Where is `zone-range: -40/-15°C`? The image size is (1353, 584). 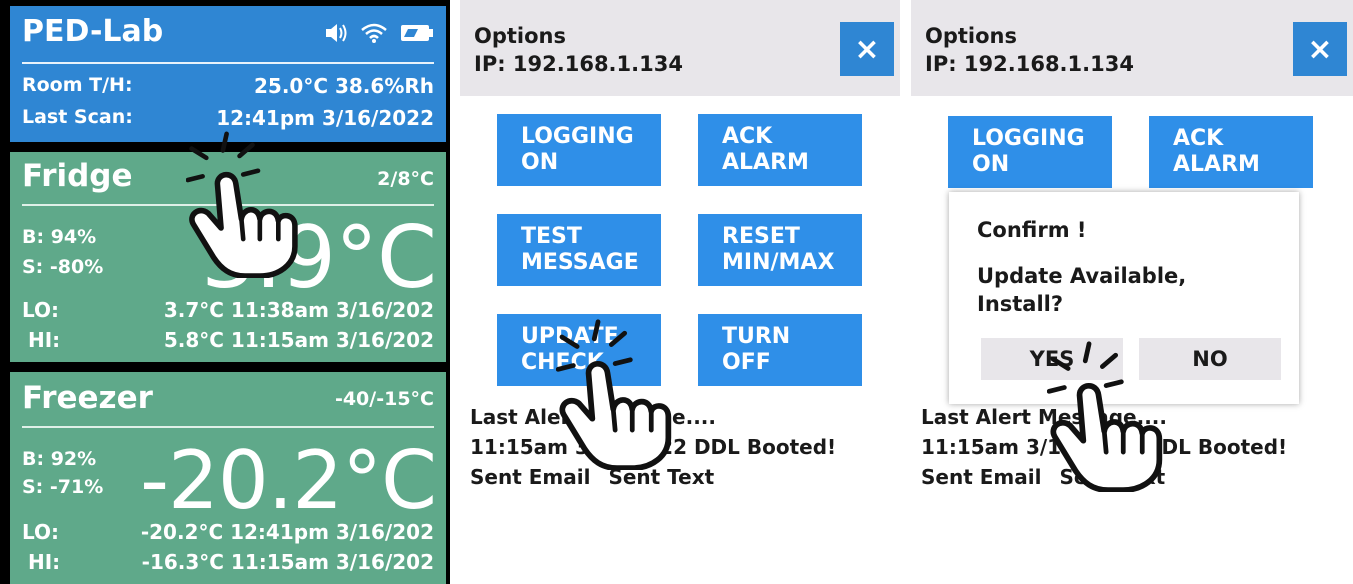
zone-range: -40/-15°C is located at coordinates (384, 399).